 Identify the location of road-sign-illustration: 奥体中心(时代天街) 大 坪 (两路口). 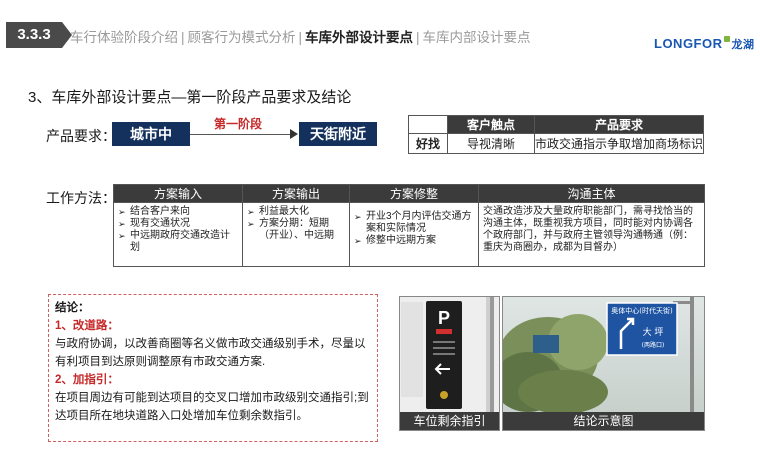
(603, 355).